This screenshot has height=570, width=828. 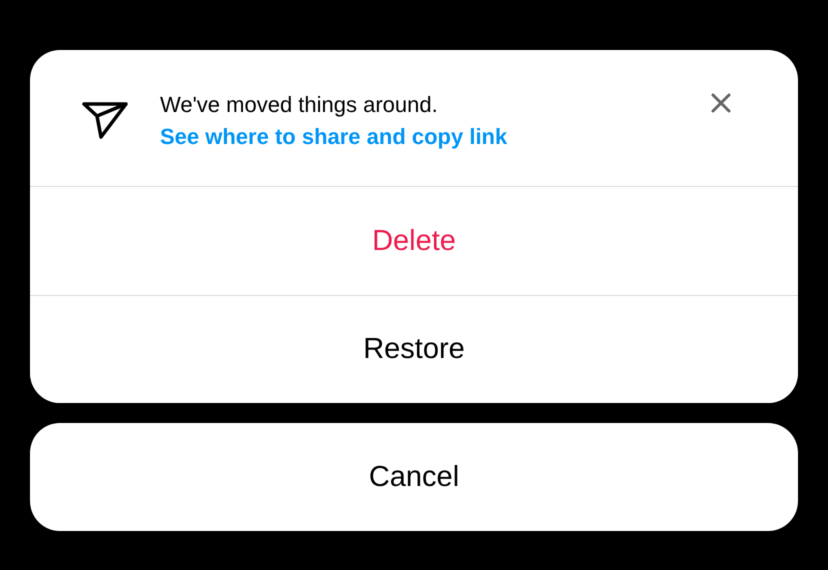 I want to click on notice-message: We've moved things around., so click(x=299, y=105).